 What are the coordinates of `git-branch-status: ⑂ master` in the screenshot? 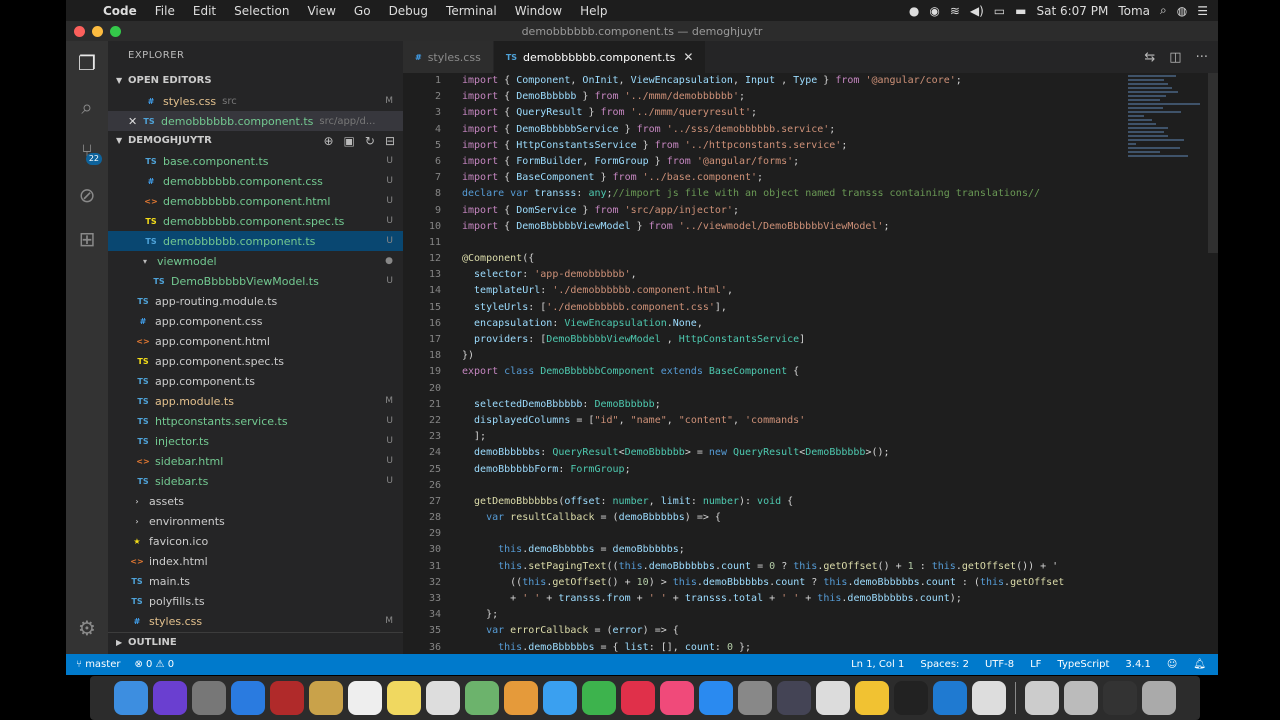 It's located at (98, 664).